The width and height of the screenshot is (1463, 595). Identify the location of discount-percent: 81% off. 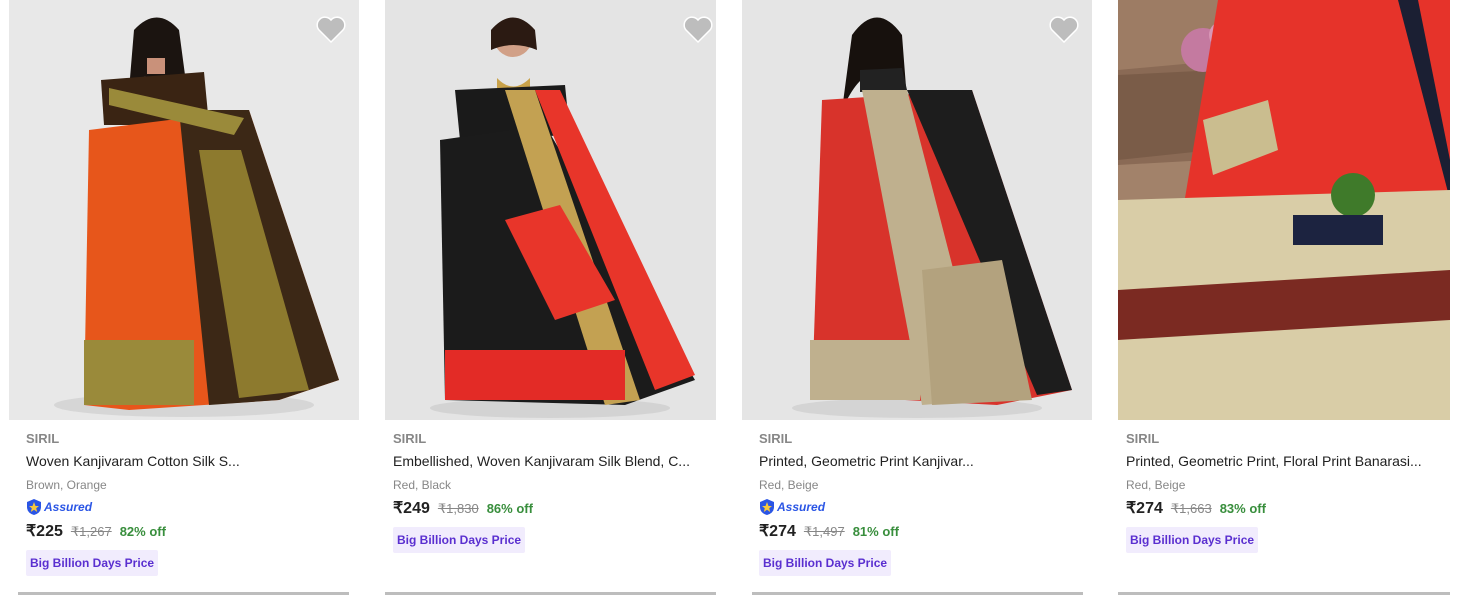
(875, 531).